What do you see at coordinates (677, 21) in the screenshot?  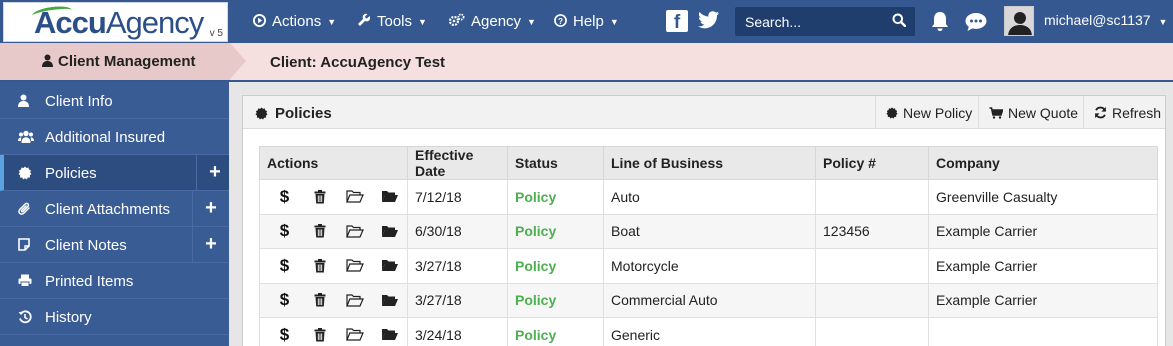 I see `facebook-icon: f` at bounding box center [677, 21].